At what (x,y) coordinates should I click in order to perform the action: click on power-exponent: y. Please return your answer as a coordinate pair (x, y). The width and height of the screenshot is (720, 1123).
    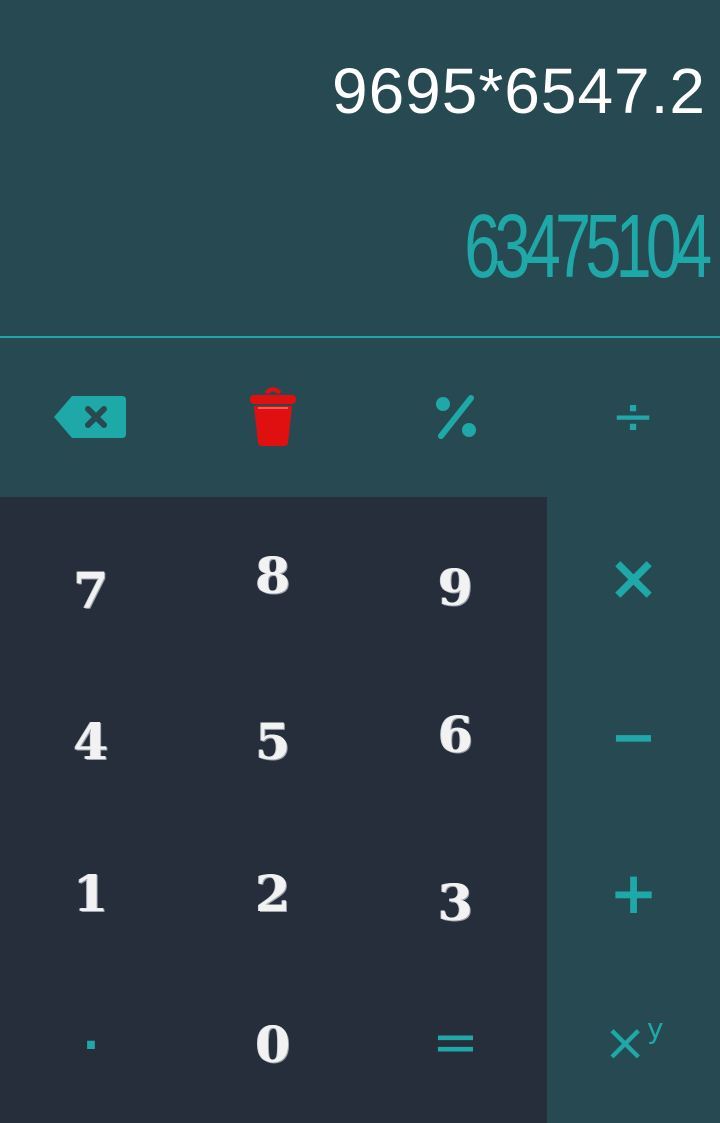
    Looking at the image, I should click on (655, 1028).